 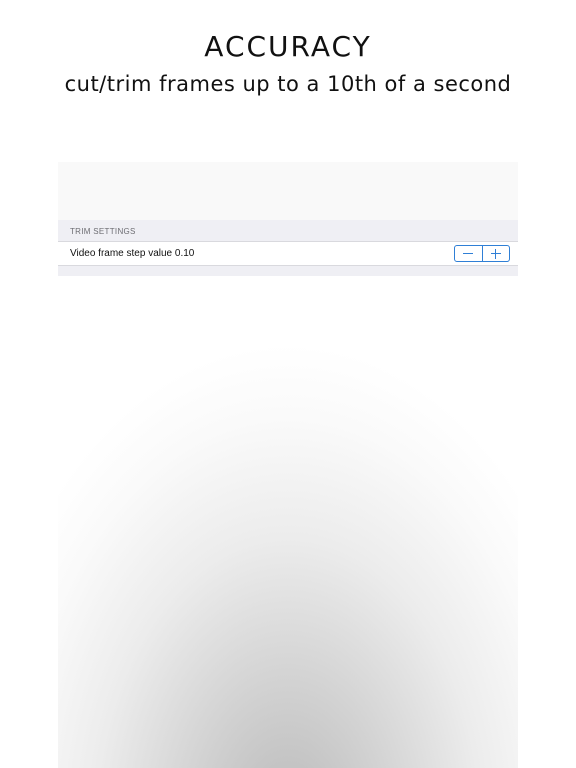 I want to click on frame-step-label: Video frame step value 0.10, so click(x=132, y=253).